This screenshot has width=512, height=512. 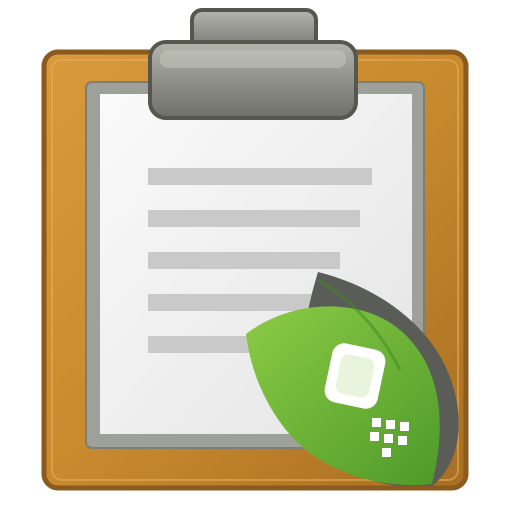 I want to click on clipboard-clip, so click(x=253, y=64).